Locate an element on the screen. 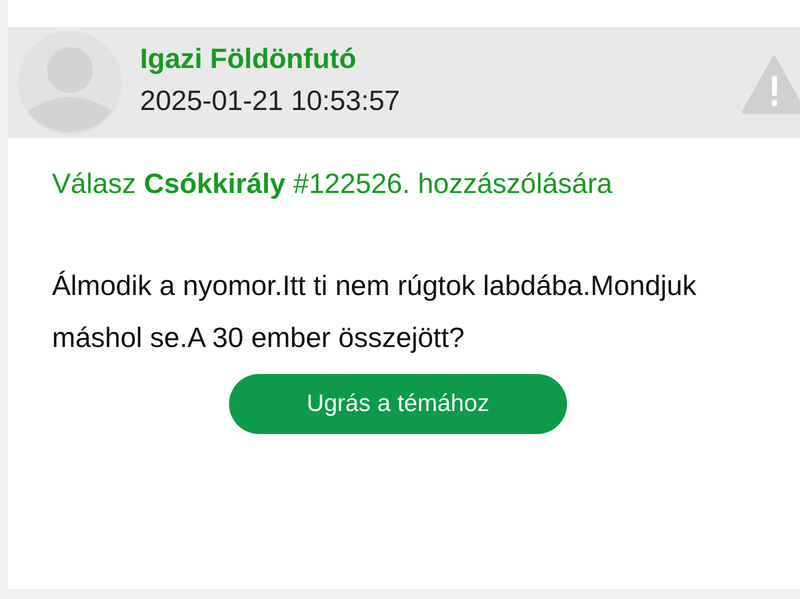 Image resolution: width=800 pixels, height=599 pixels. go-to-topic-button: Ugrás a témához is located at coordinates (398, 404).